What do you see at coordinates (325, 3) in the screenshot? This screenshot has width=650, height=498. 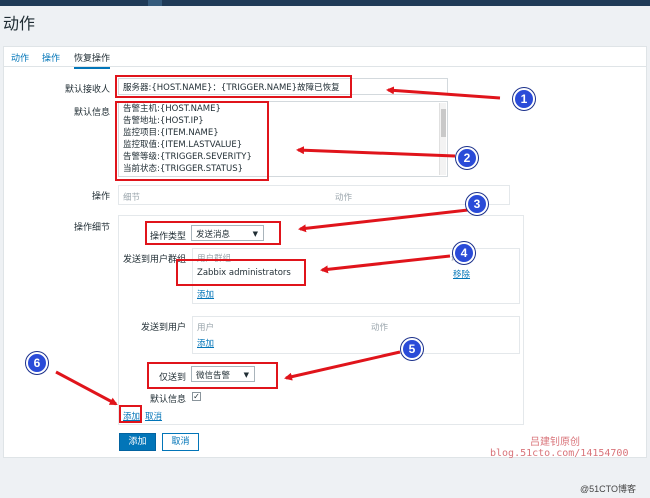 I see `top-nav-bar` at bounding box center [325, 3].